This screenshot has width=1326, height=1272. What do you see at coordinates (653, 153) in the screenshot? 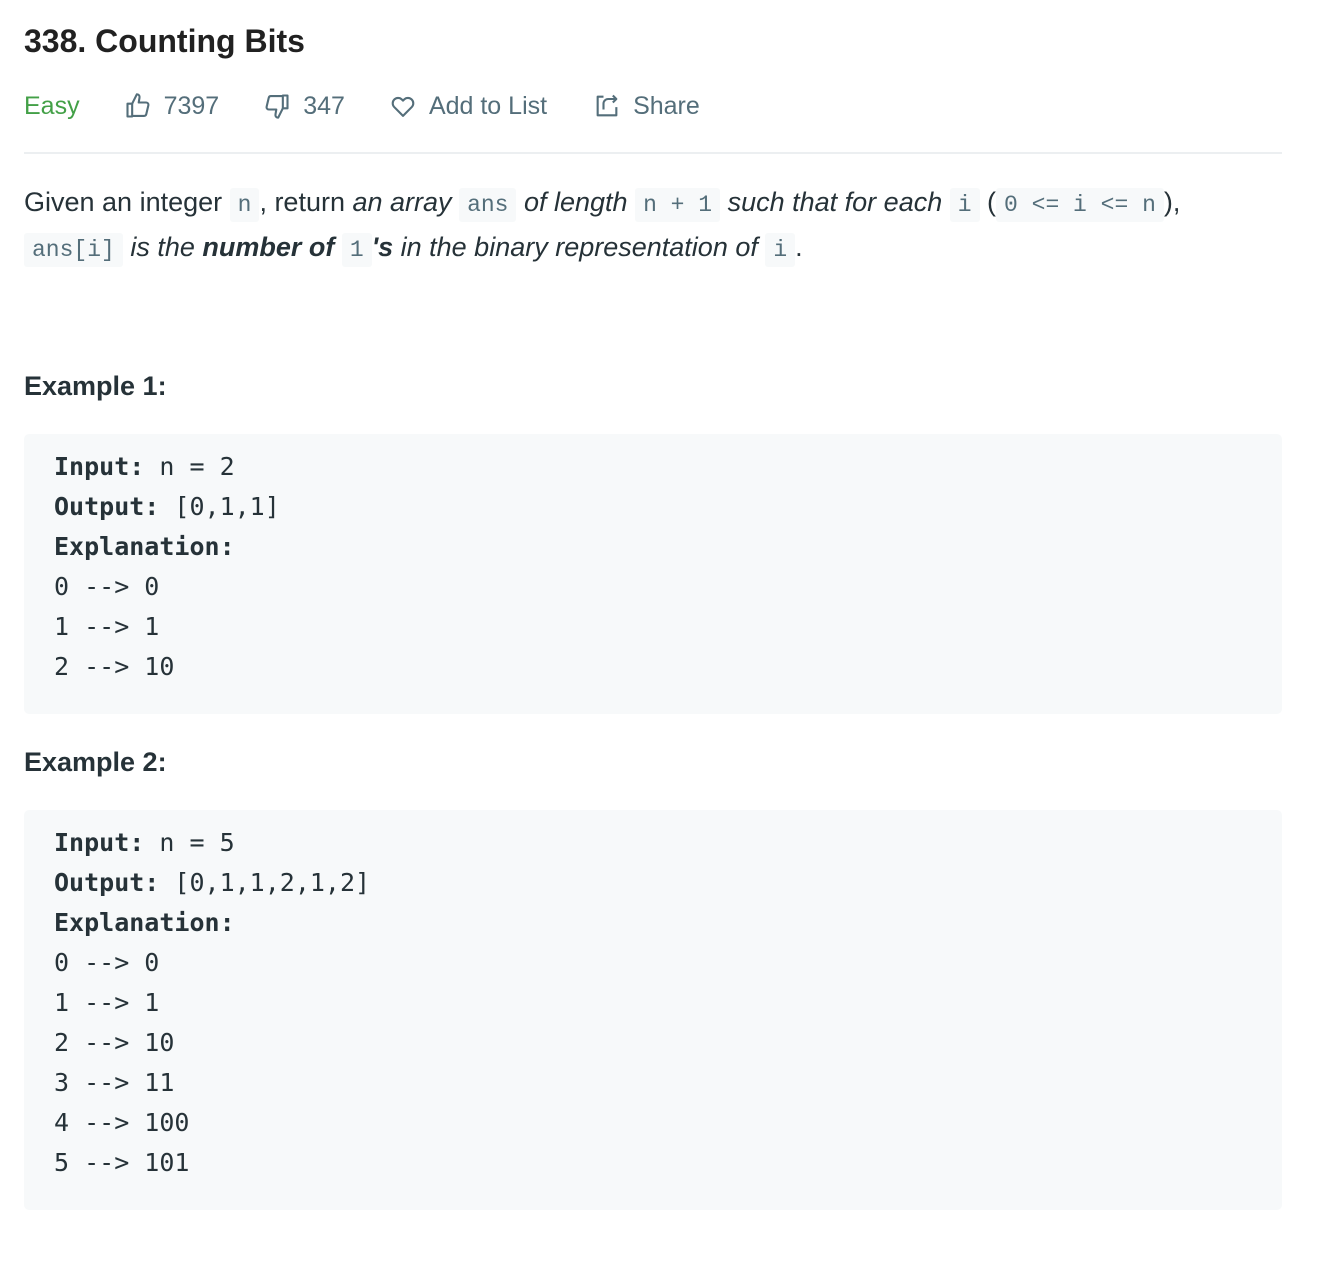
I see `header-divider` at bounding box center [653, 153].